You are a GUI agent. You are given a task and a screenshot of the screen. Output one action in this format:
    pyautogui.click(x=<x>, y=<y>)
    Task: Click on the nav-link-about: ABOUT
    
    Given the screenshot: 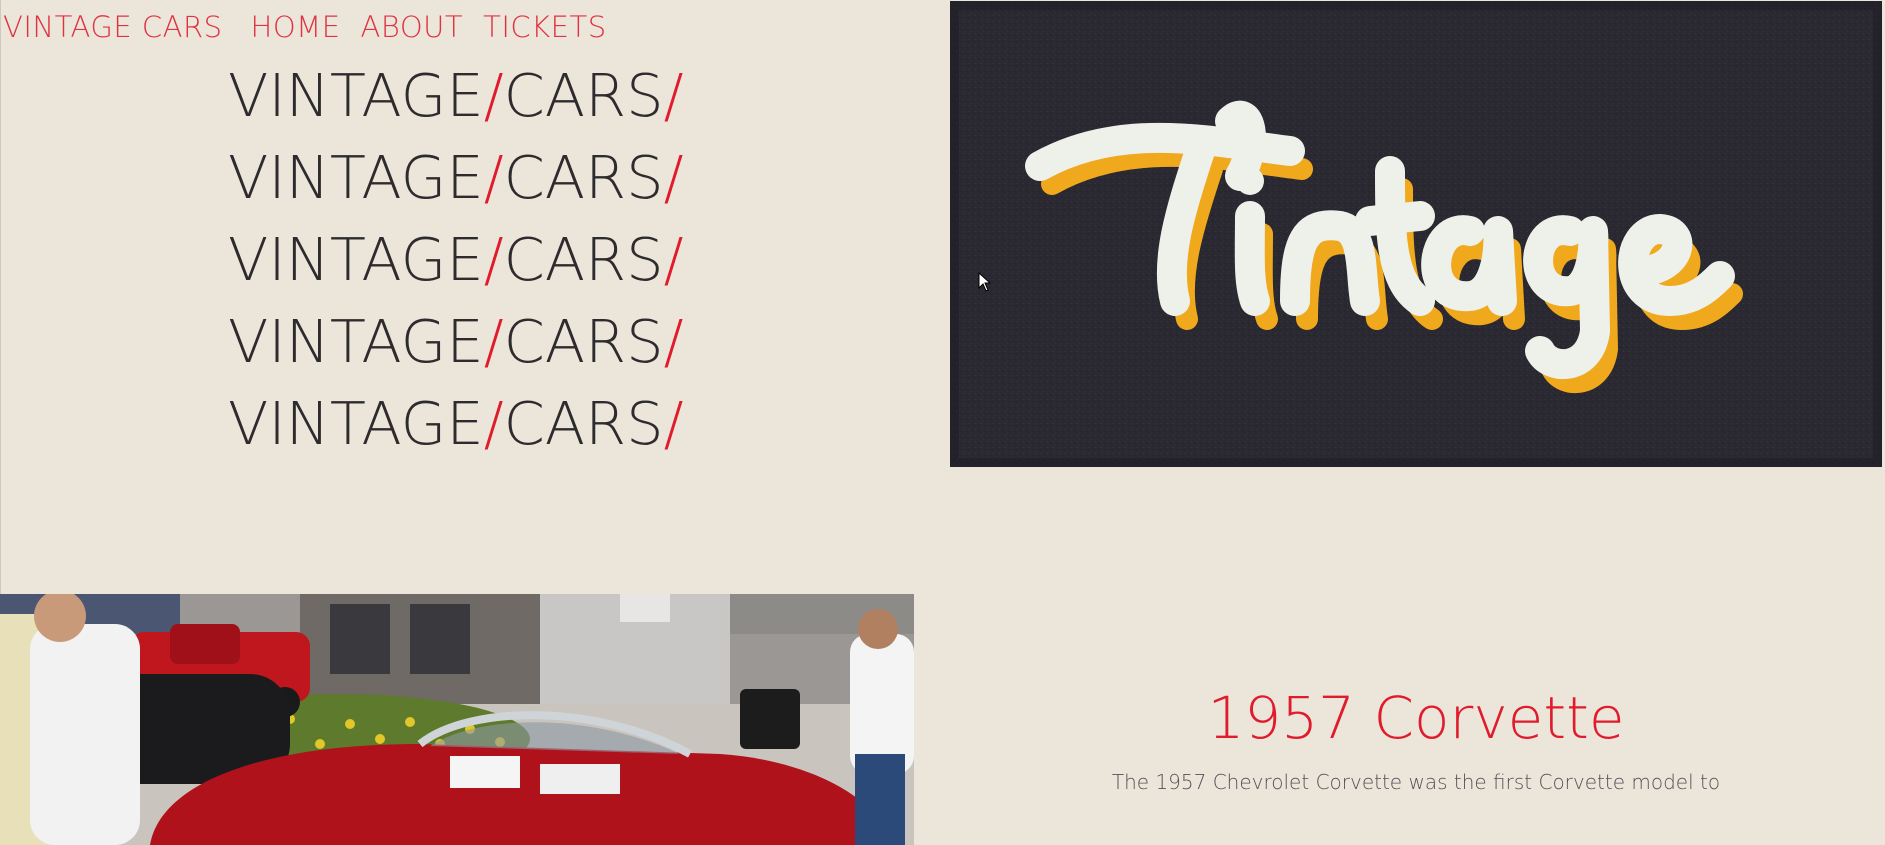 What is the action you would take?
    pyautogui.click(x=412, y=27)
    